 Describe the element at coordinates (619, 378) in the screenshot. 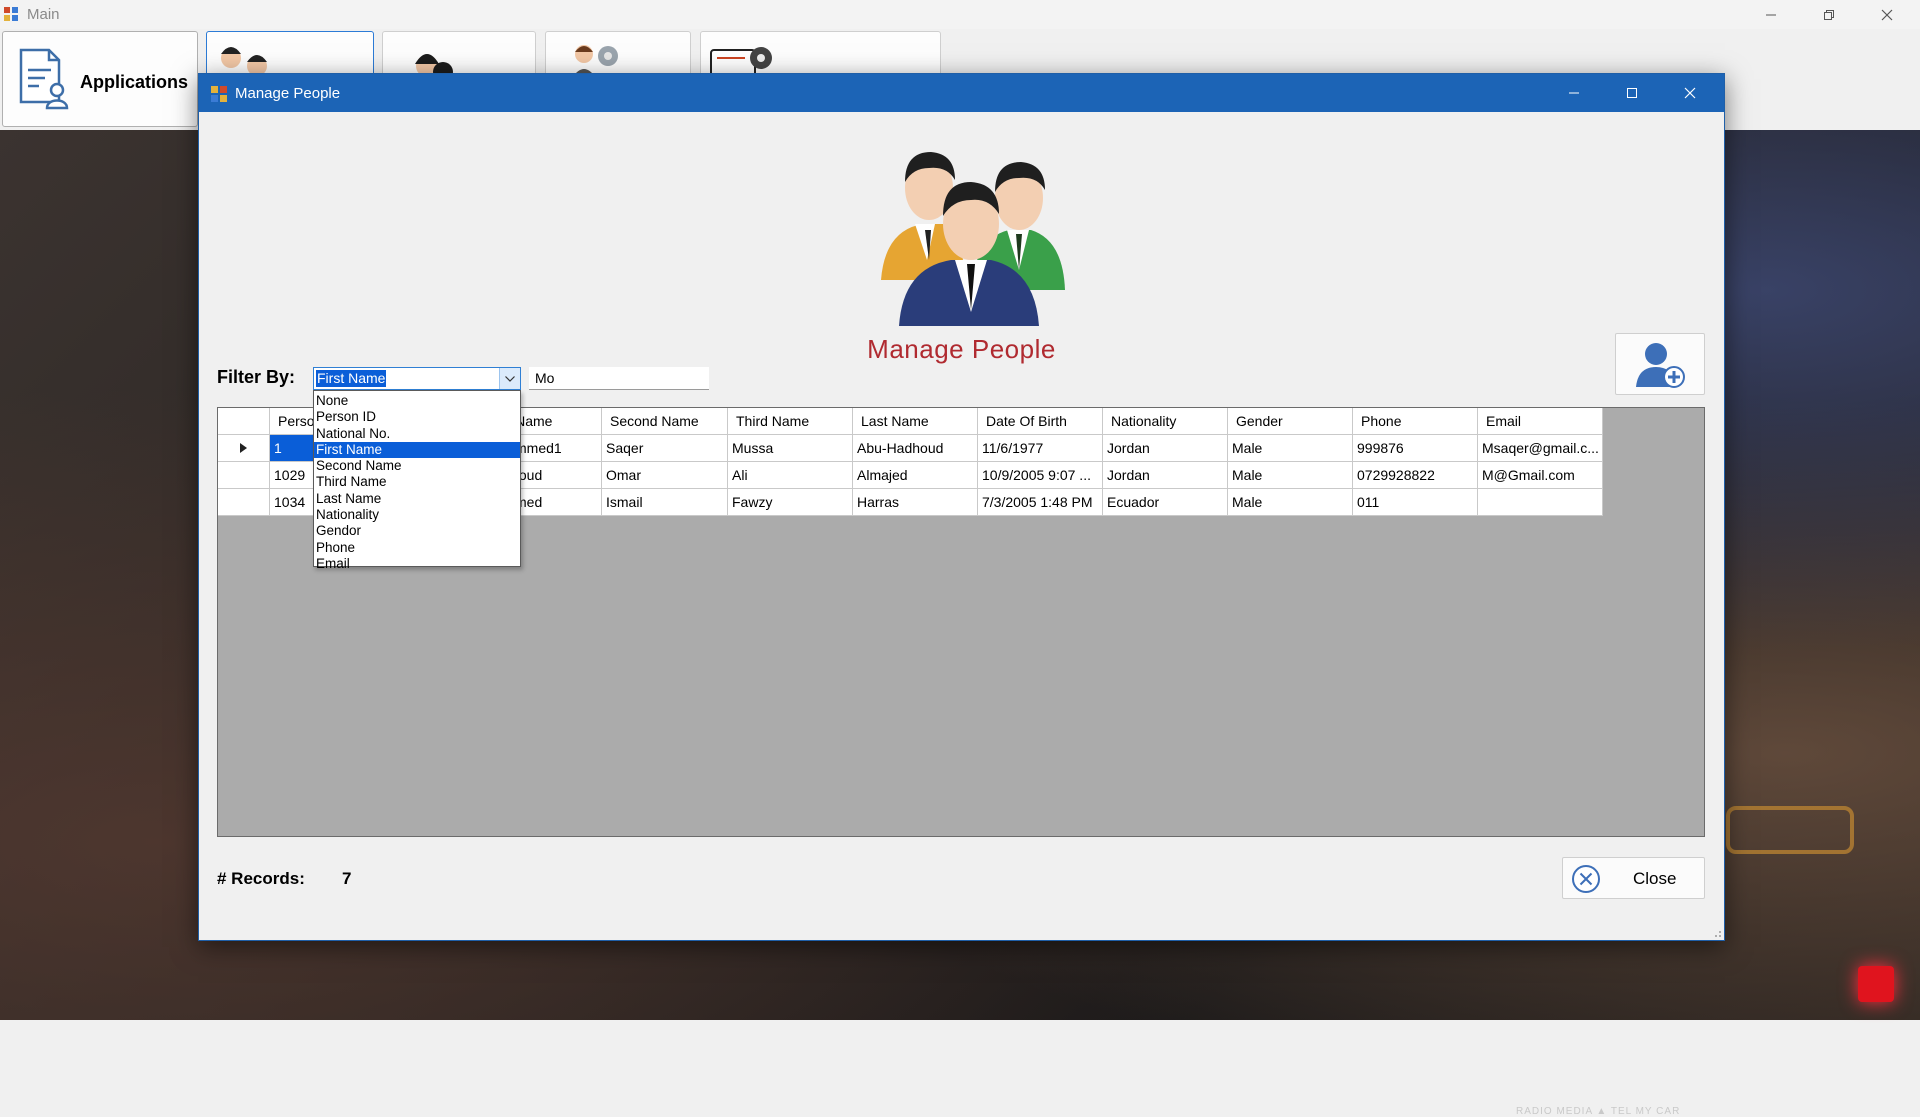

I see `filter-value-input` at that location.